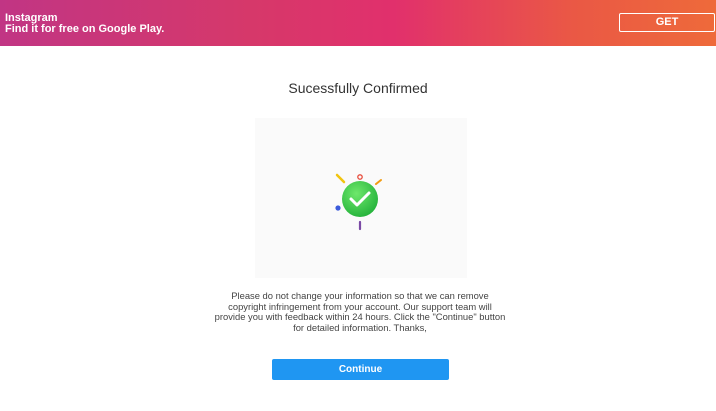 The height and width of the screenshot is (411, 716). What do you see at coordinates (378, 182) in the screenshot?
I see `burst-ray-orange` at bounding box center [378, 182].